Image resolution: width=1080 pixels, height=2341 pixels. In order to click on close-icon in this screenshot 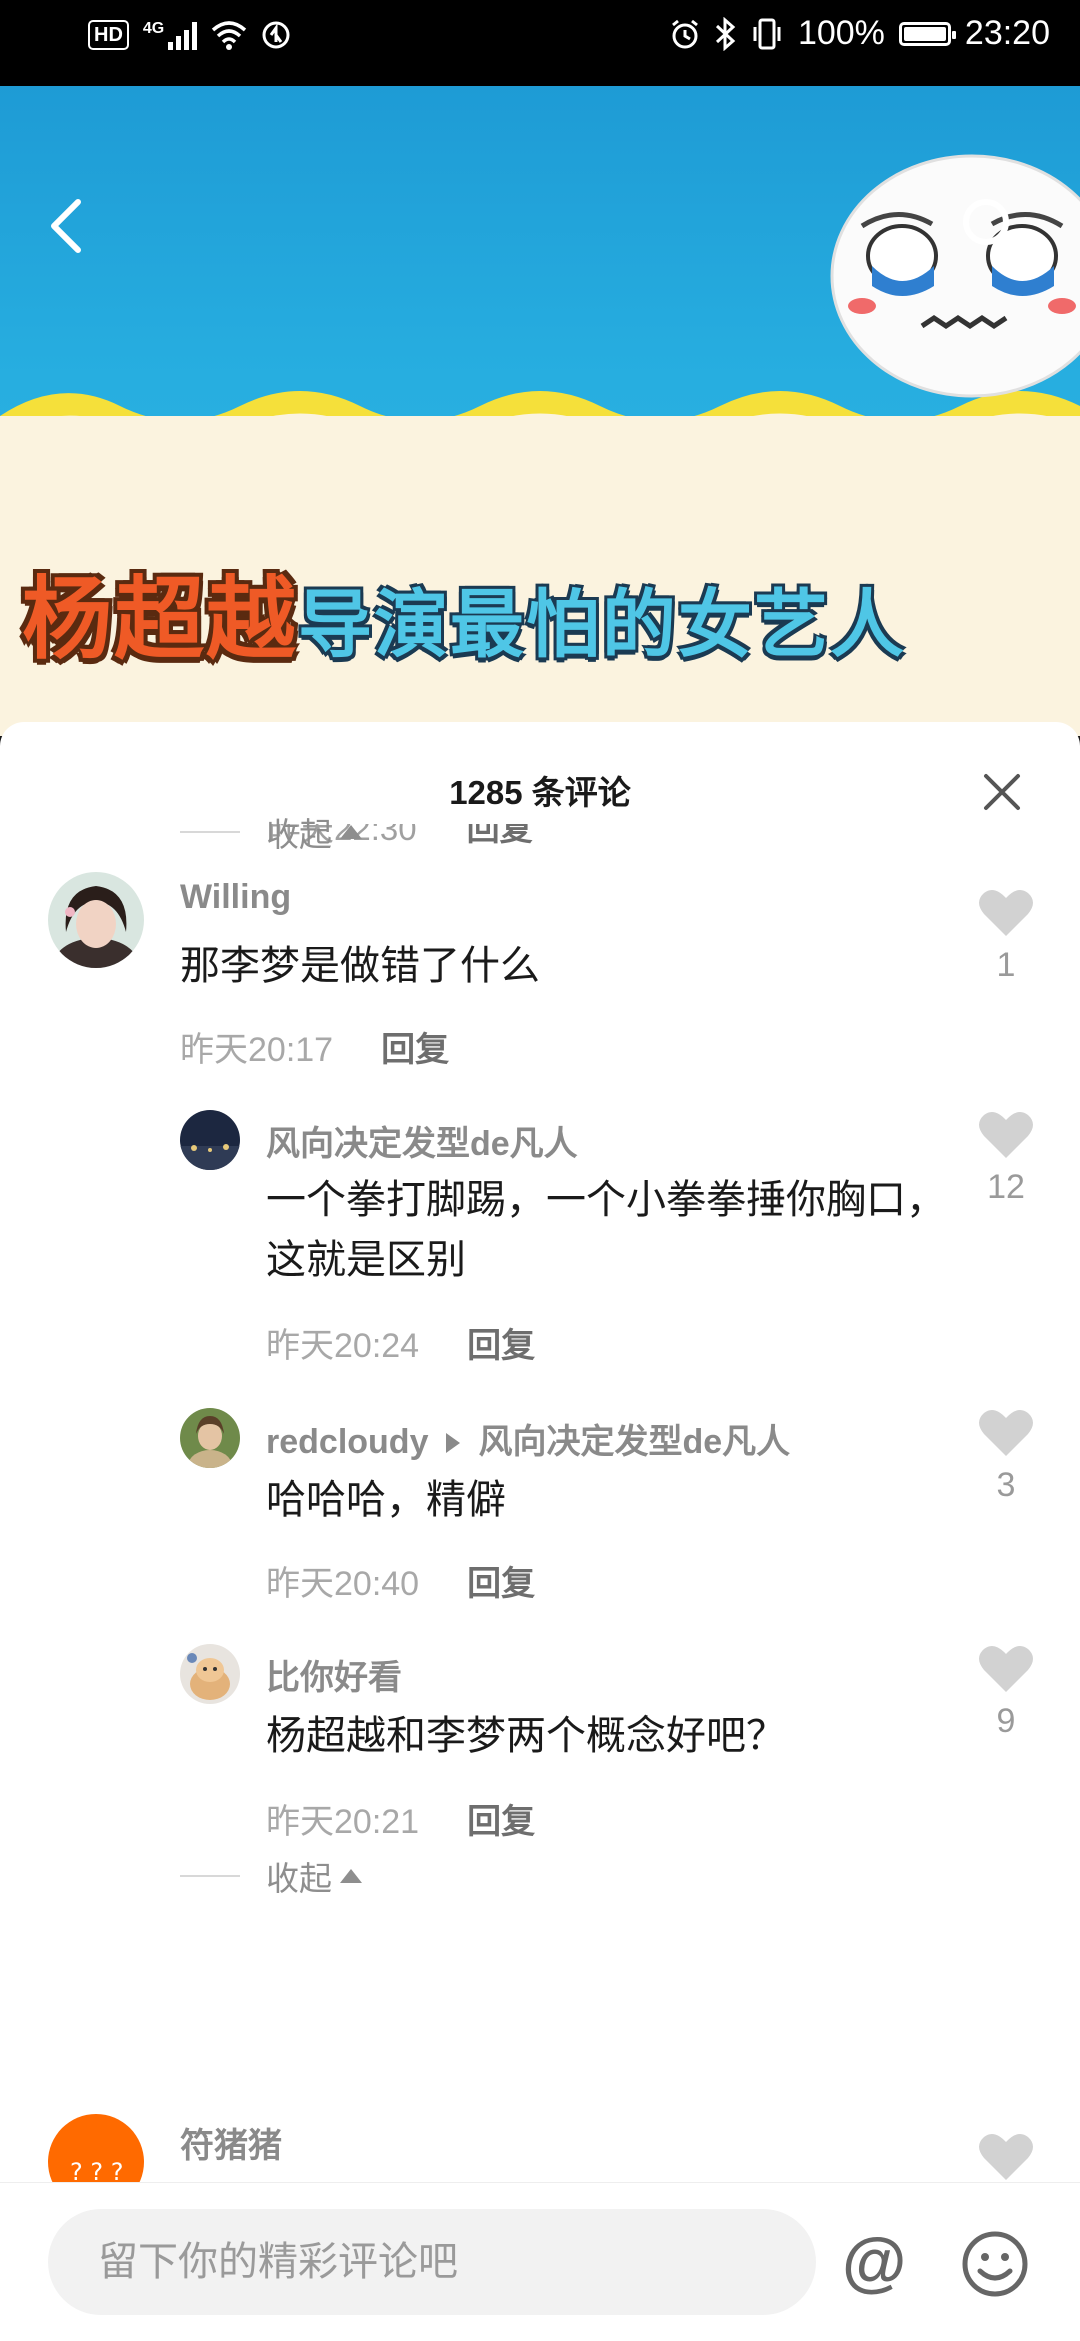, I will do `click(1002, 792)`.